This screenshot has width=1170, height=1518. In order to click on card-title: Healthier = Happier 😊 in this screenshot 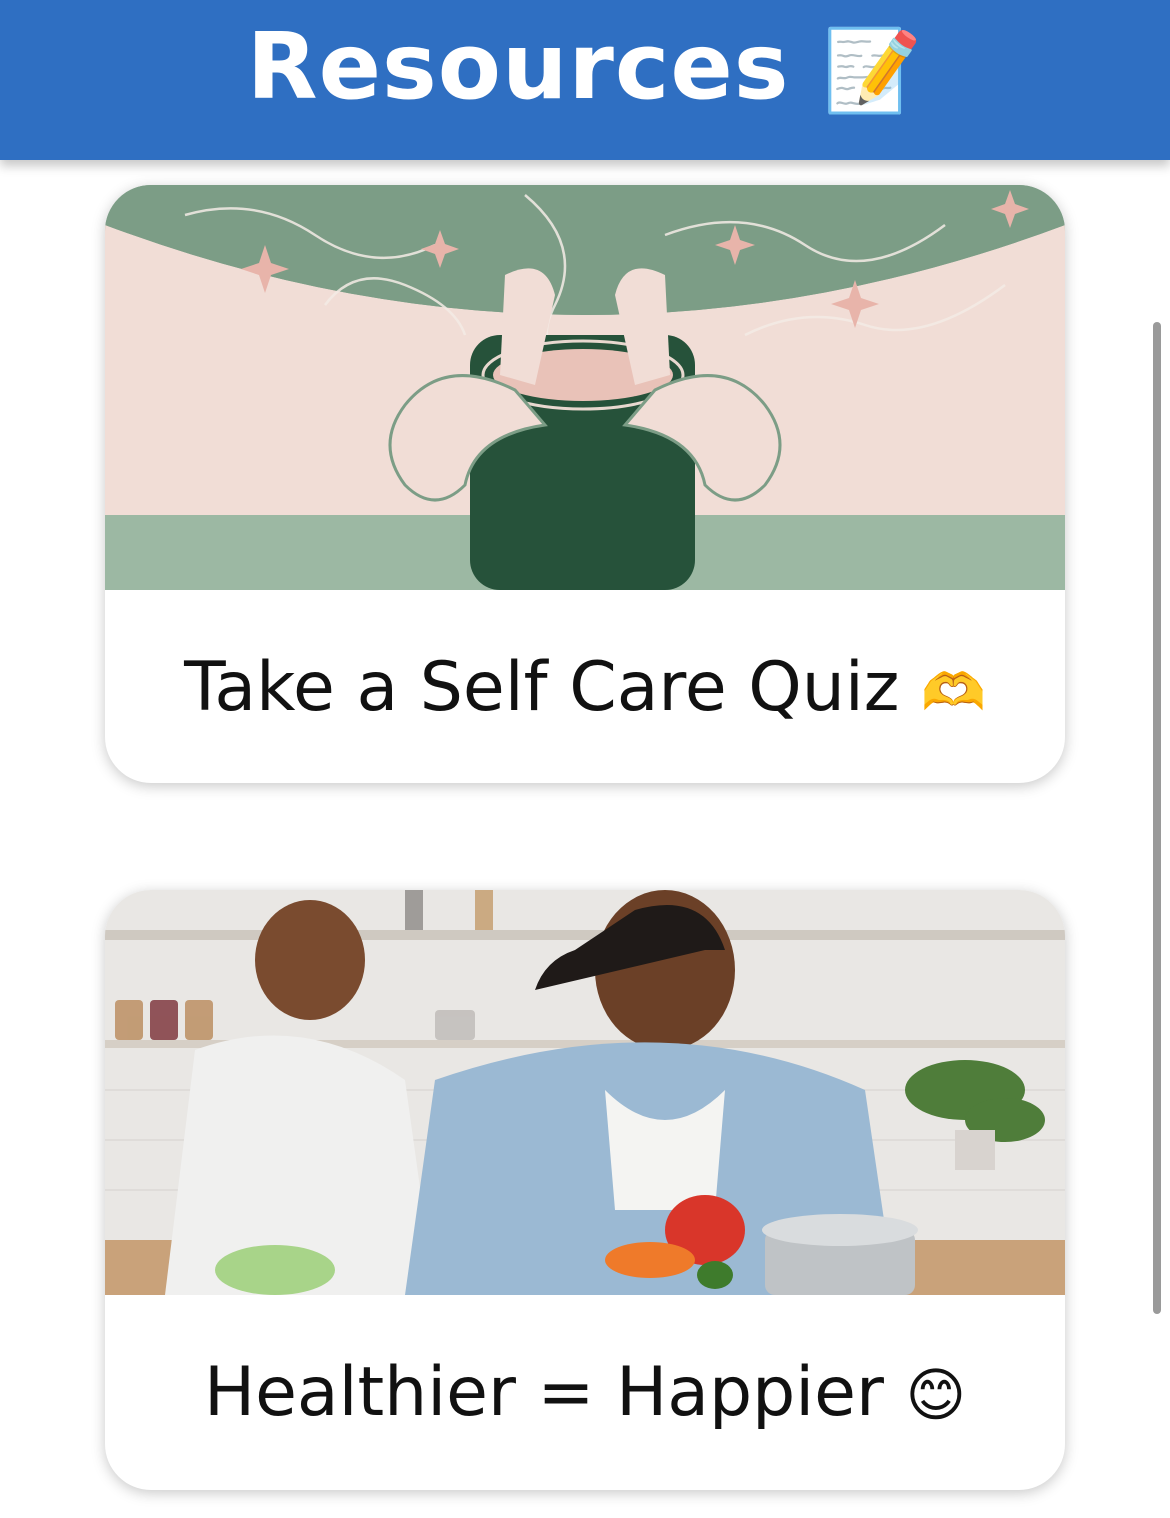, I will do `click(585, 1392)`.